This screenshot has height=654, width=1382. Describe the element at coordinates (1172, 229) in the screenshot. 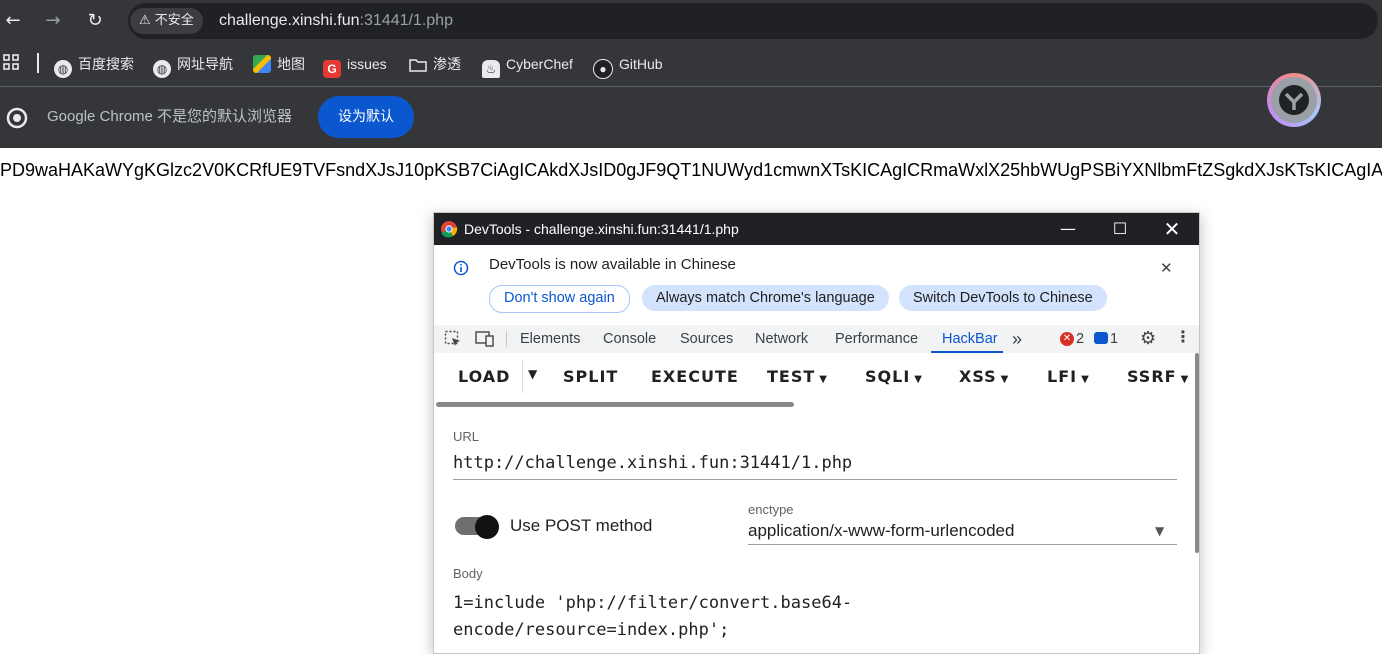

I see `close-window-button: ✕` at that location.